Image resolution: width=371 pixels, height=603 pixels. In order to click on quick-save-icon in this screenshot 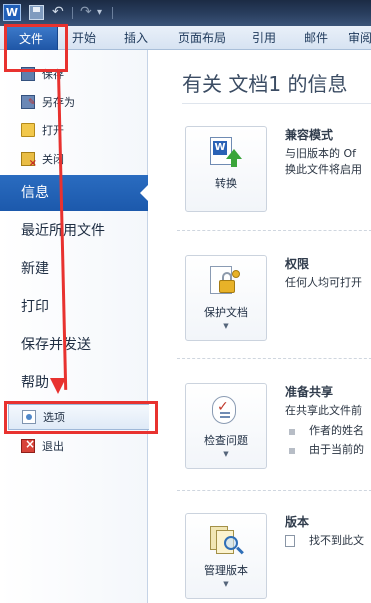, I will do `click(36, 12)`.